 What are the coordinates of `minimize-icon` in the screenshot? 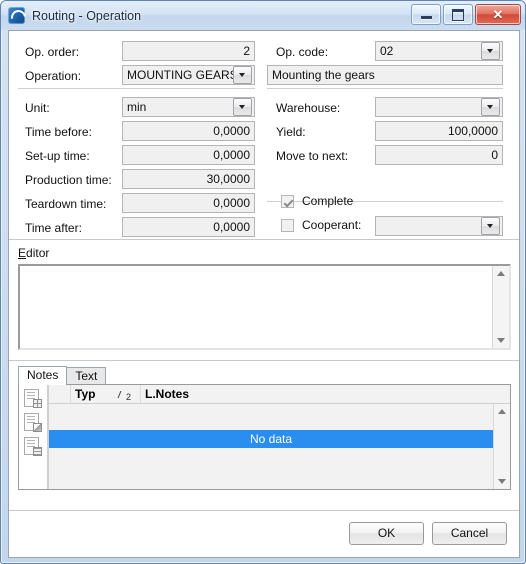 It's located at (426, 17).